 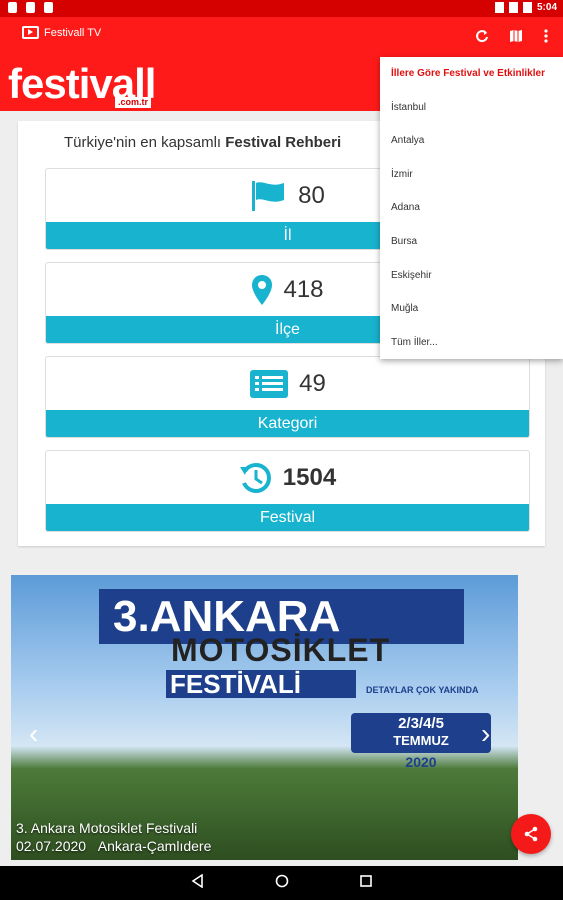 I want to click on flag-icon, so click(x=269, y=196).